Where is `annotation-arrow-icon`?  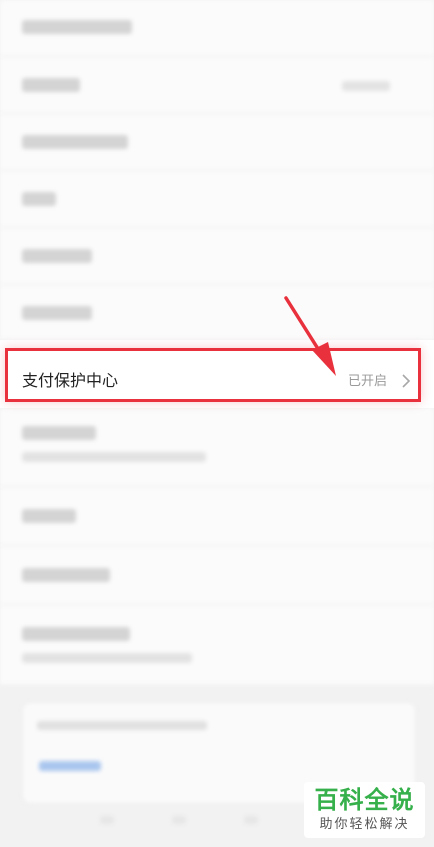
annotation-arrow-icon is located at coordinates (310, 336).